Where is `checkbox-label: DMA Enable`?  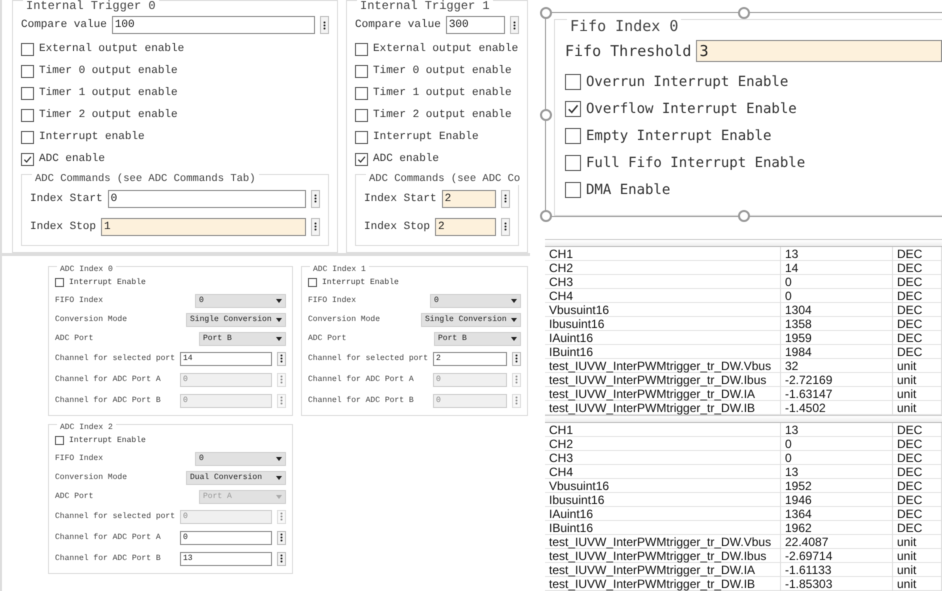
checkbox-label: DMA Enable is located at coordinates (628, 190).